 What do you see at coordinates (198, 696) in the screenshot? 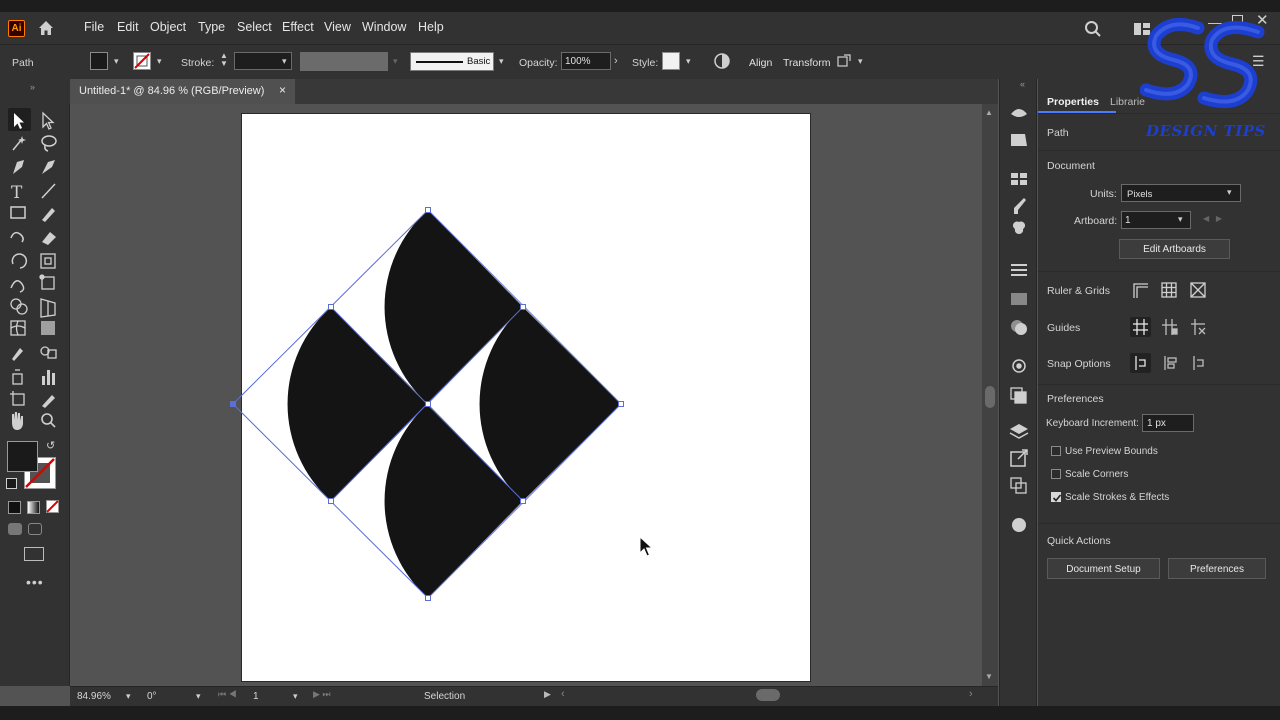
I see `rotation-dropdown-icon: ▾` at bounding box center [198, 696].